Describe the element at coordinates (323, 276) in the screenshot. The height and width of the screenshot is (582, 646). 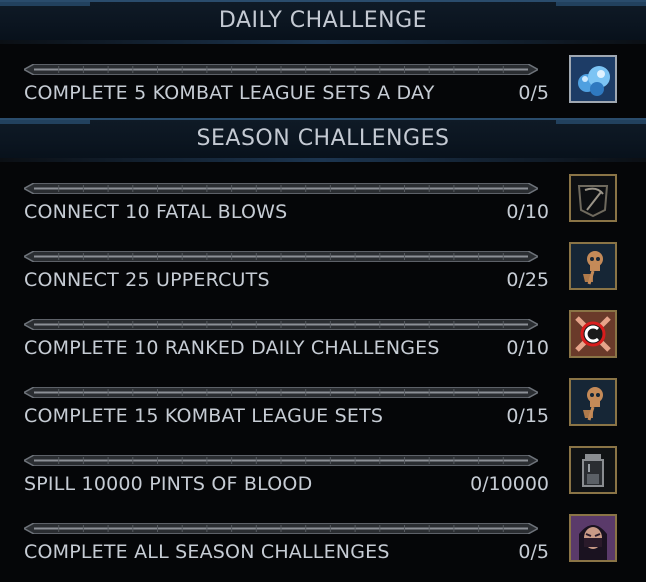
I see `challenge-row: CONNECT 25 UPPERCUTS 0/25` at that location.